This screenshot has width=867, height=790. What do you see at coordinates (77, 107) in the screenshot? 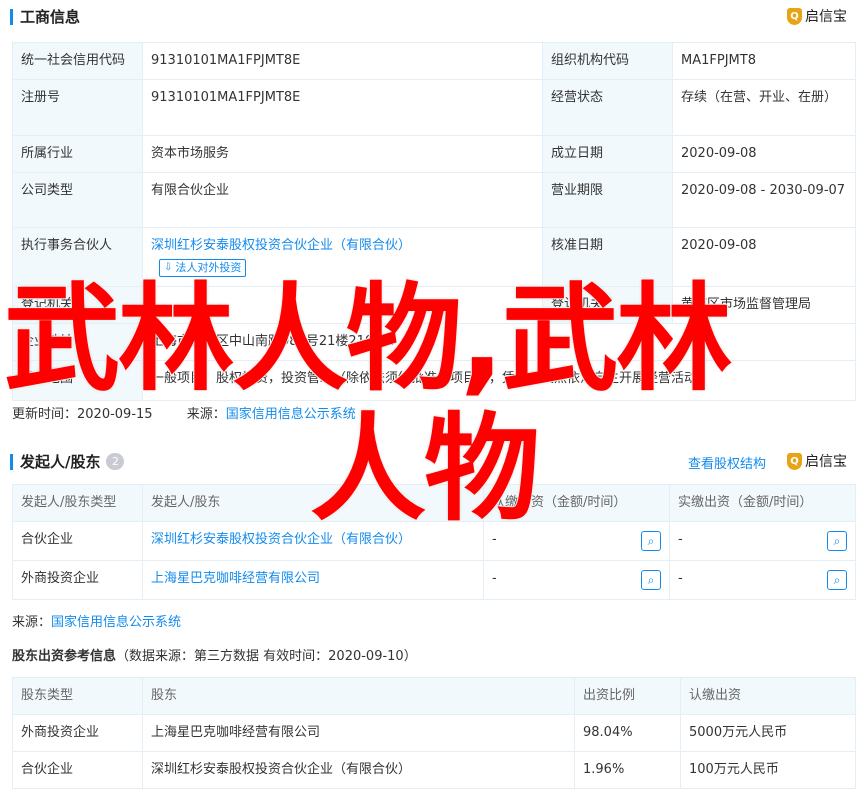
I see `cell-label: 注册号` at bounding box center [77, 107].